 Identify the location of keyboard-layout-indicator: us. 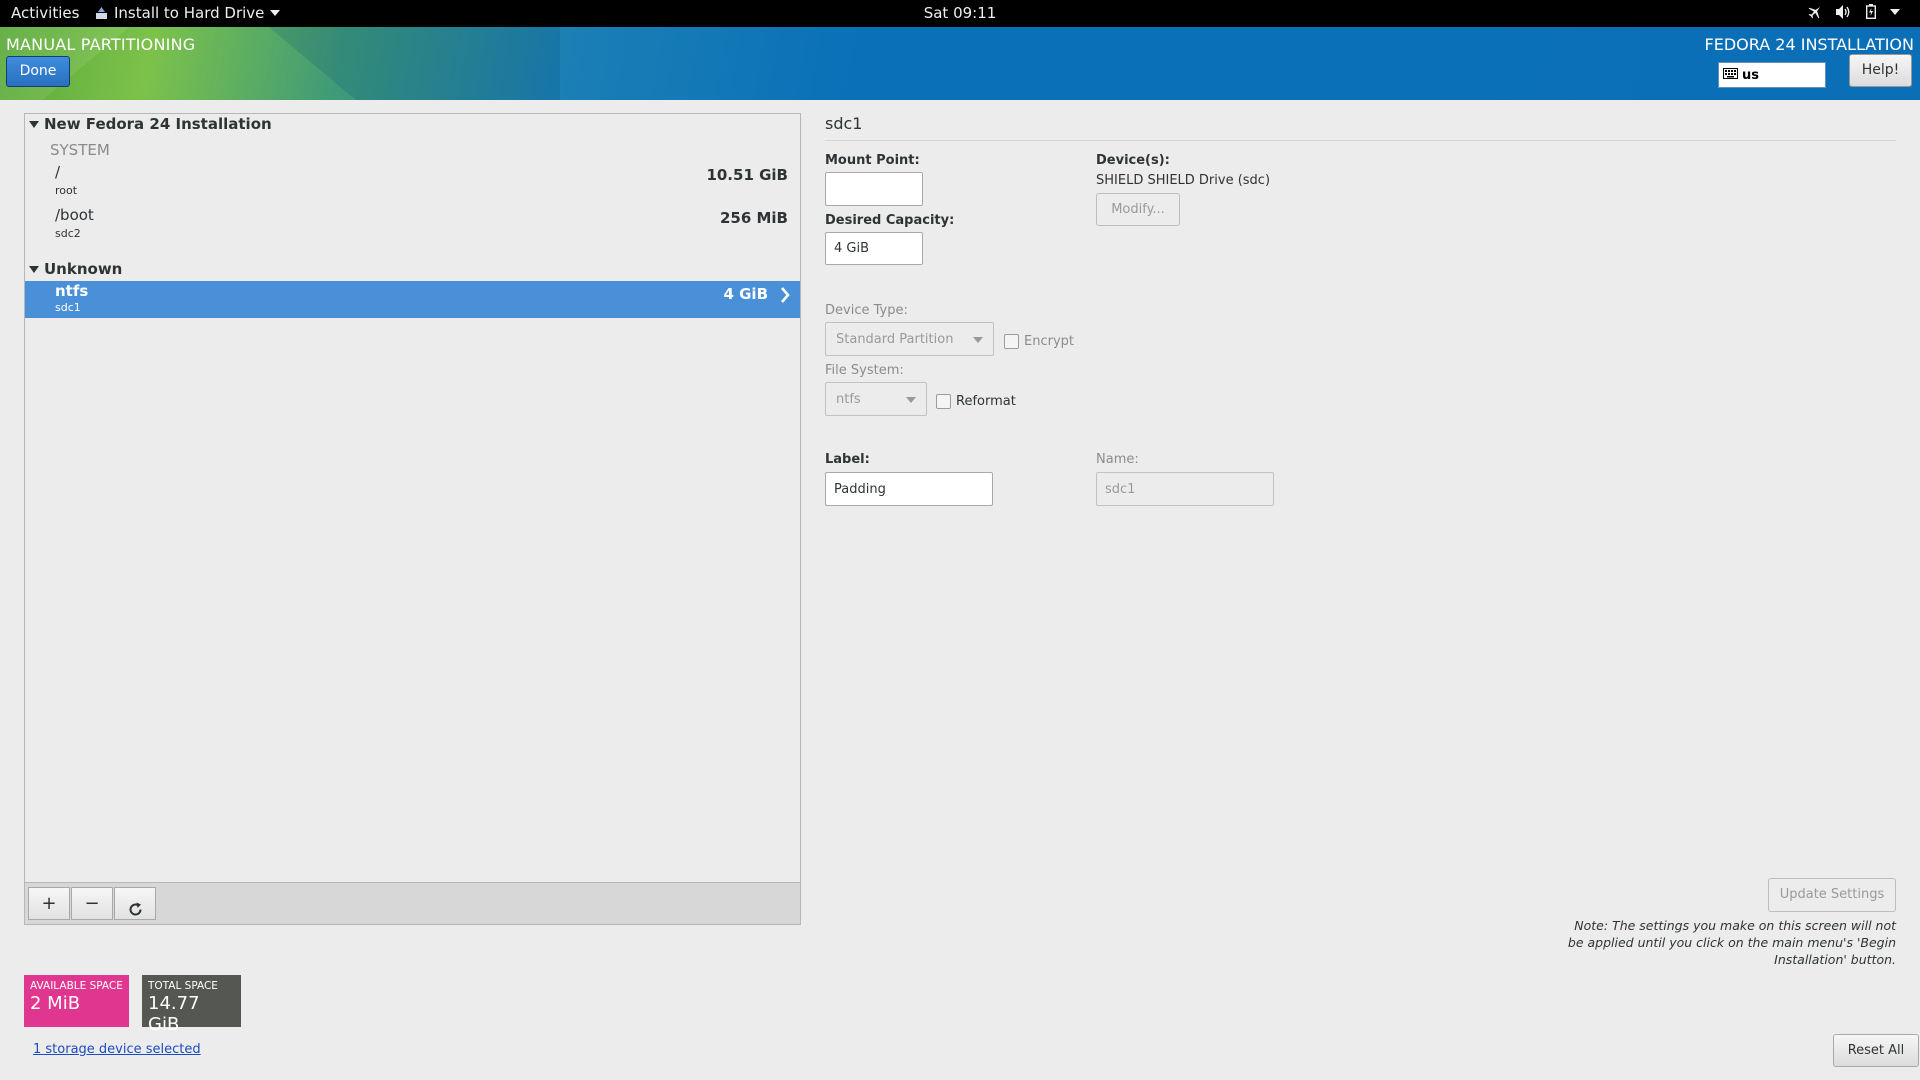
(1772, 75).